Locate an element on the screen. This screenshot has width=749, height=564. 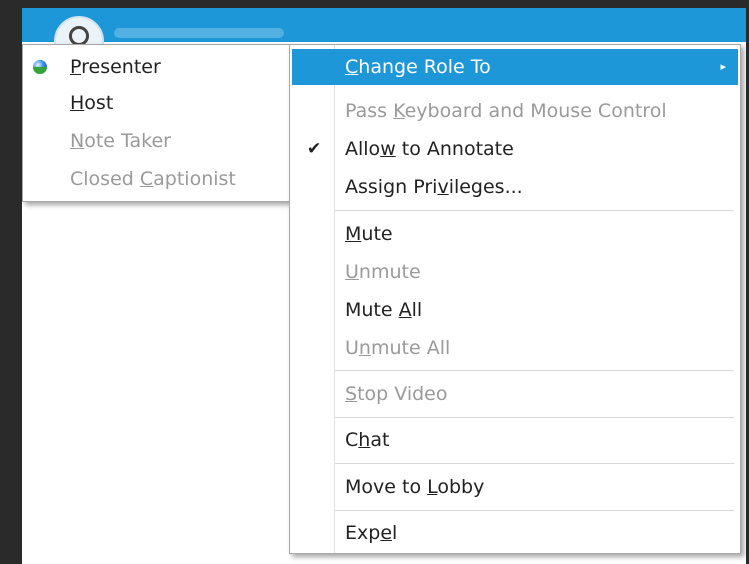
menu-item-label: Host is located at coordinates (92, 103).